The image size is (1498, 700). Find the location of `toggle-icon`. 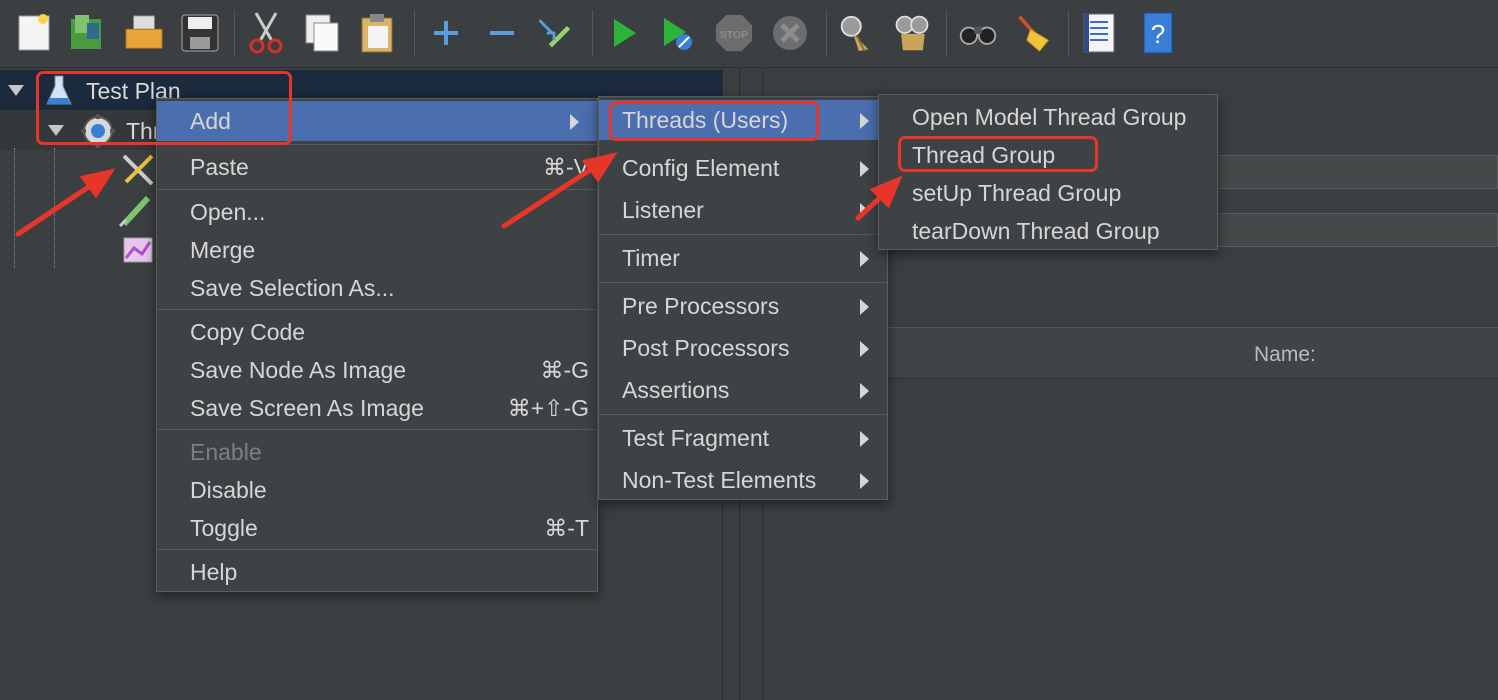

toggle-icon is located at coordinates (554, 33).